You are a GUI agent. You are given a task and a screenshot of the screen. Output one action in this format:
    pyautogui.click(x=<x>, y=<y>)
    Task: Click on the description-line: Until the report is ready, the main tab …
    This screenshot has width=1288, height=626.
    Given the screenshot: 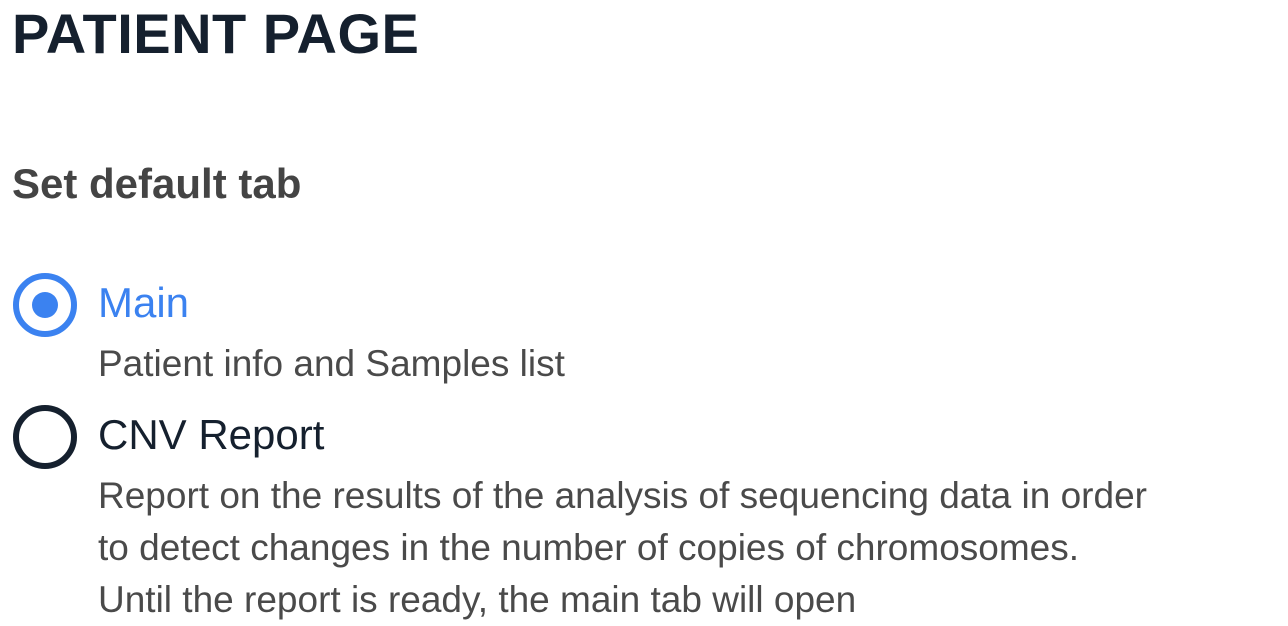 What is the action you would take?
    pyautogui.click(x=477, y=599)
    